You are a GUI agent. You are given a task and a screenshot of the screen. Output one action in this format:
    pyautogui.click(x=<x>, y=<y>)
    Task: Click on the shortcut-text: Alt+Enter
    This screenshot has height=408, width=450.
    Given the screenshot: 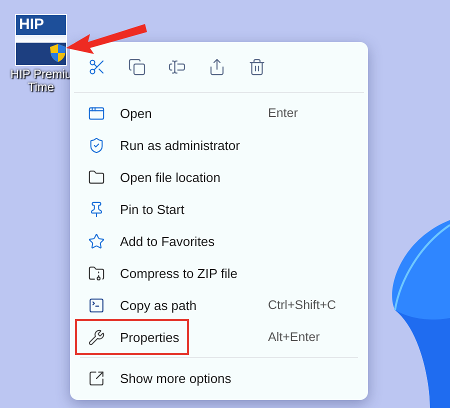 What is the action you would take?
    pyautogui.click(x=294, y=337)
    